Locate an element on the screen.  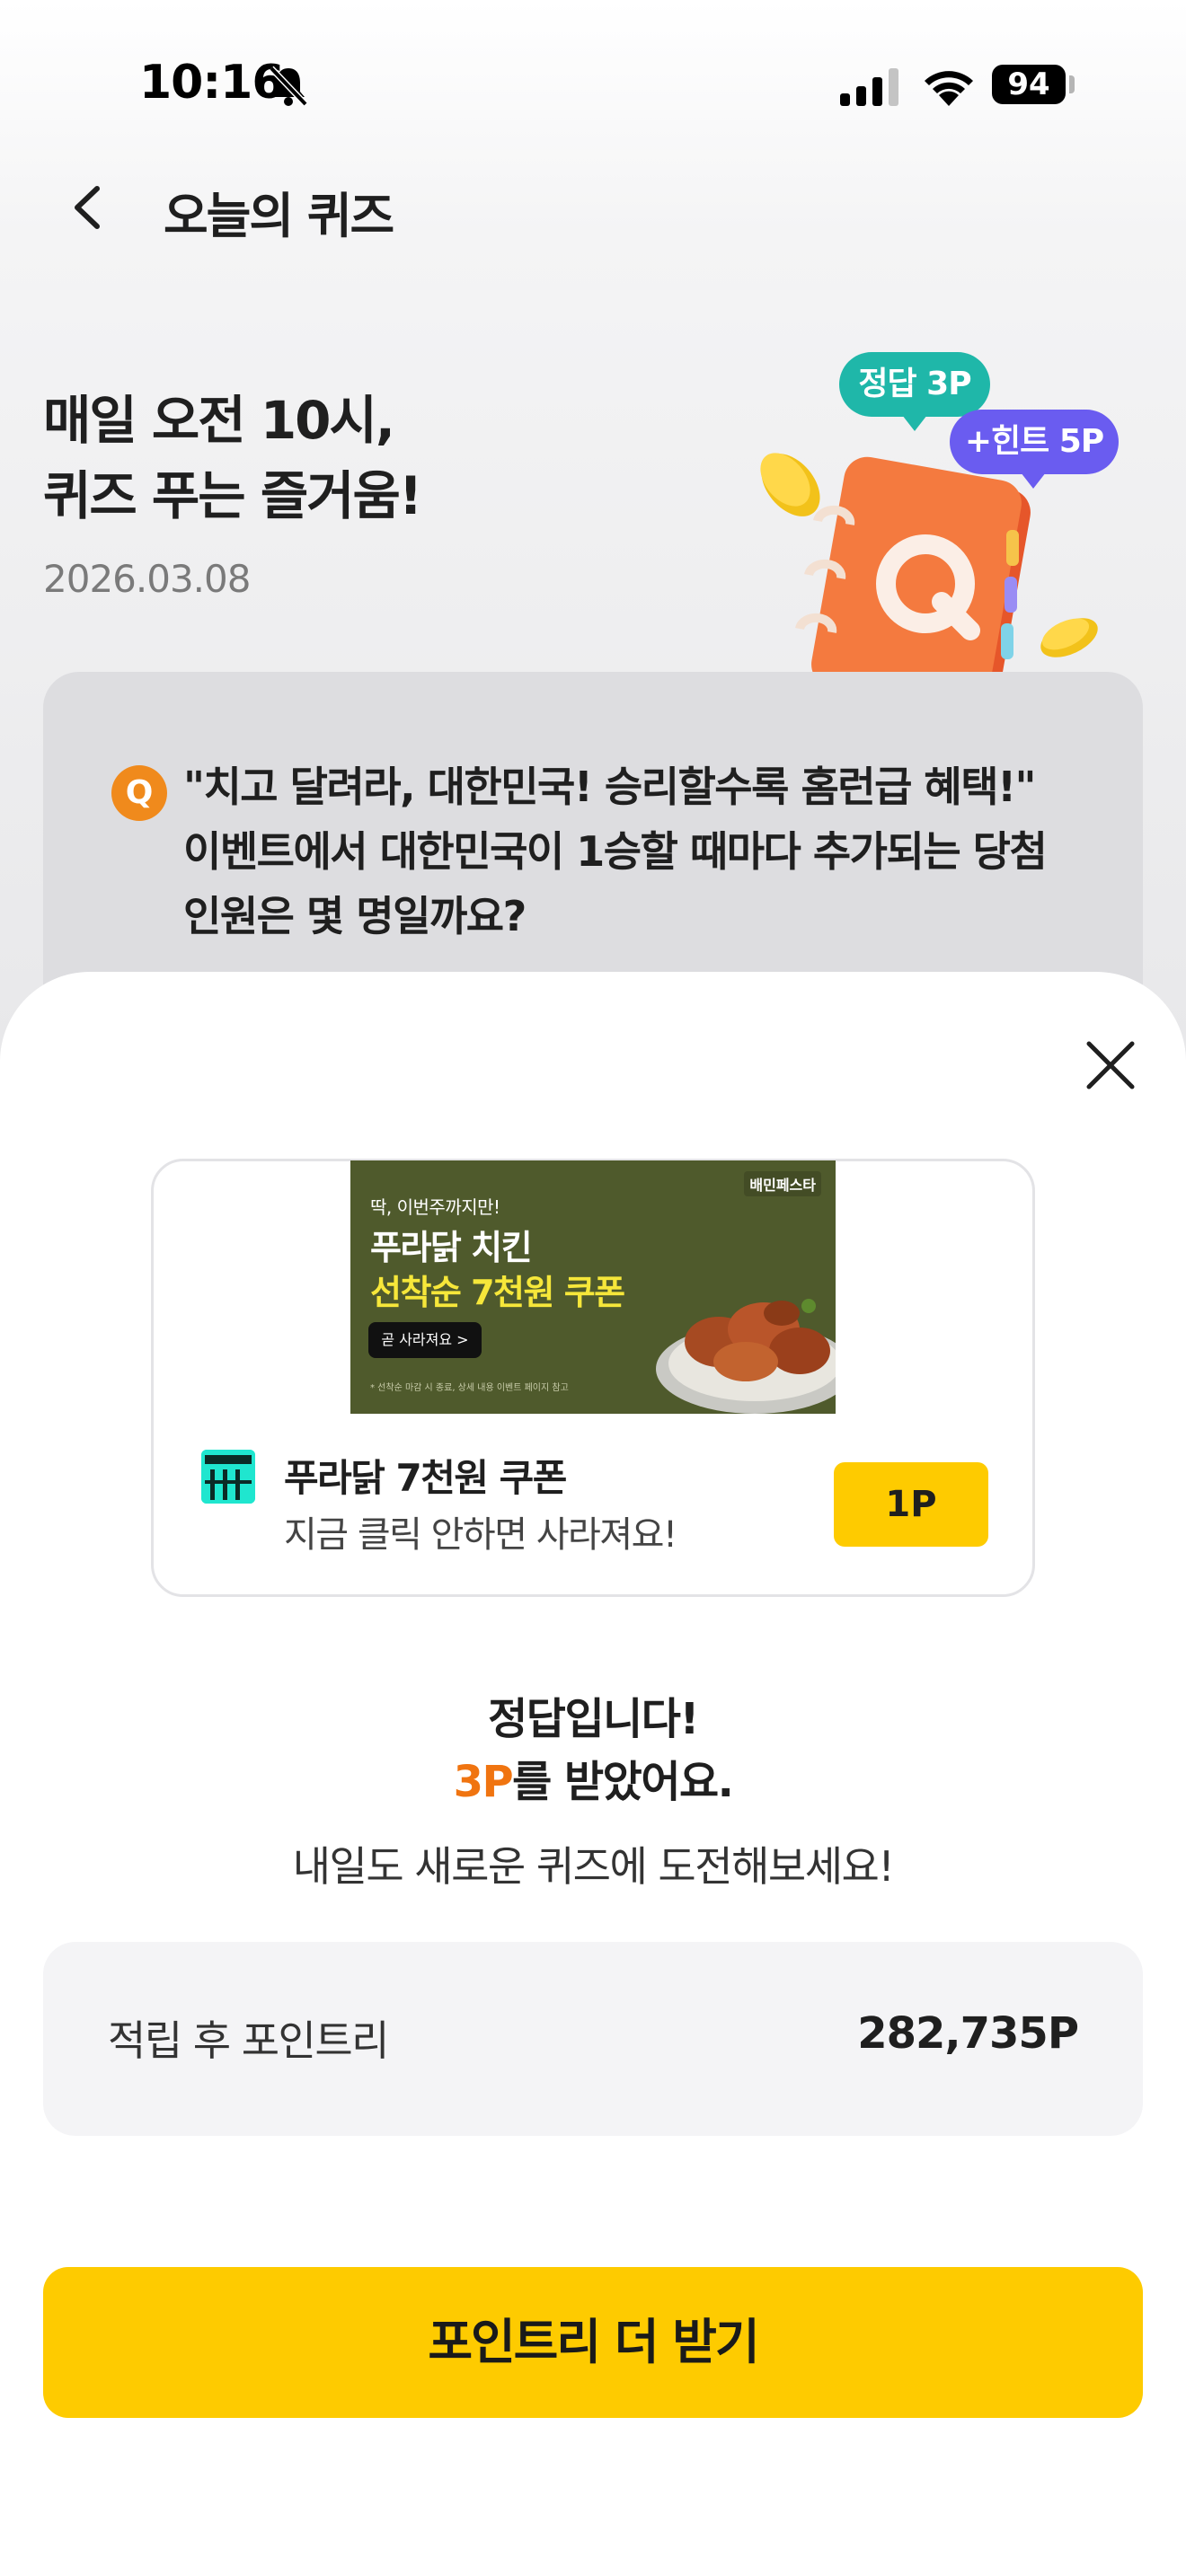
banner-logo: 배민페스타 is located at coordinates (782, 1183).